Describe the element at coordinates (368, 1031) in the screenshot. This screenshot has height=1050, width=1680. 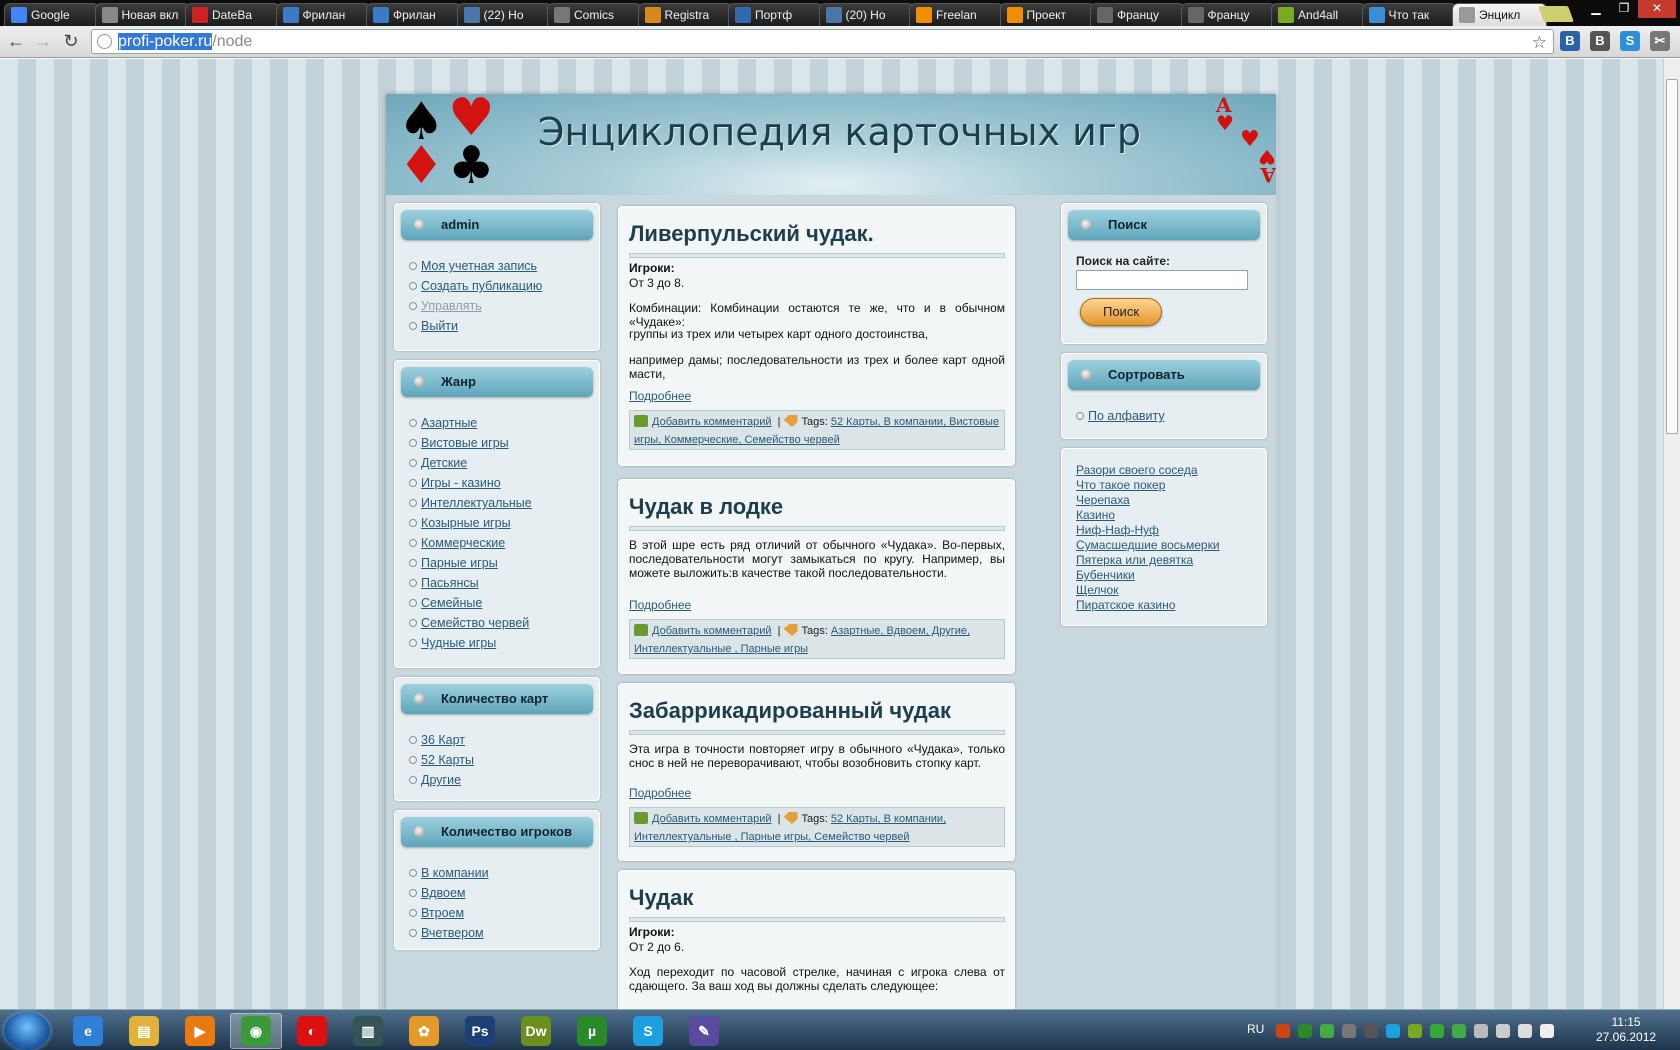
I see `taskbar-app-button: ▥` at that location.